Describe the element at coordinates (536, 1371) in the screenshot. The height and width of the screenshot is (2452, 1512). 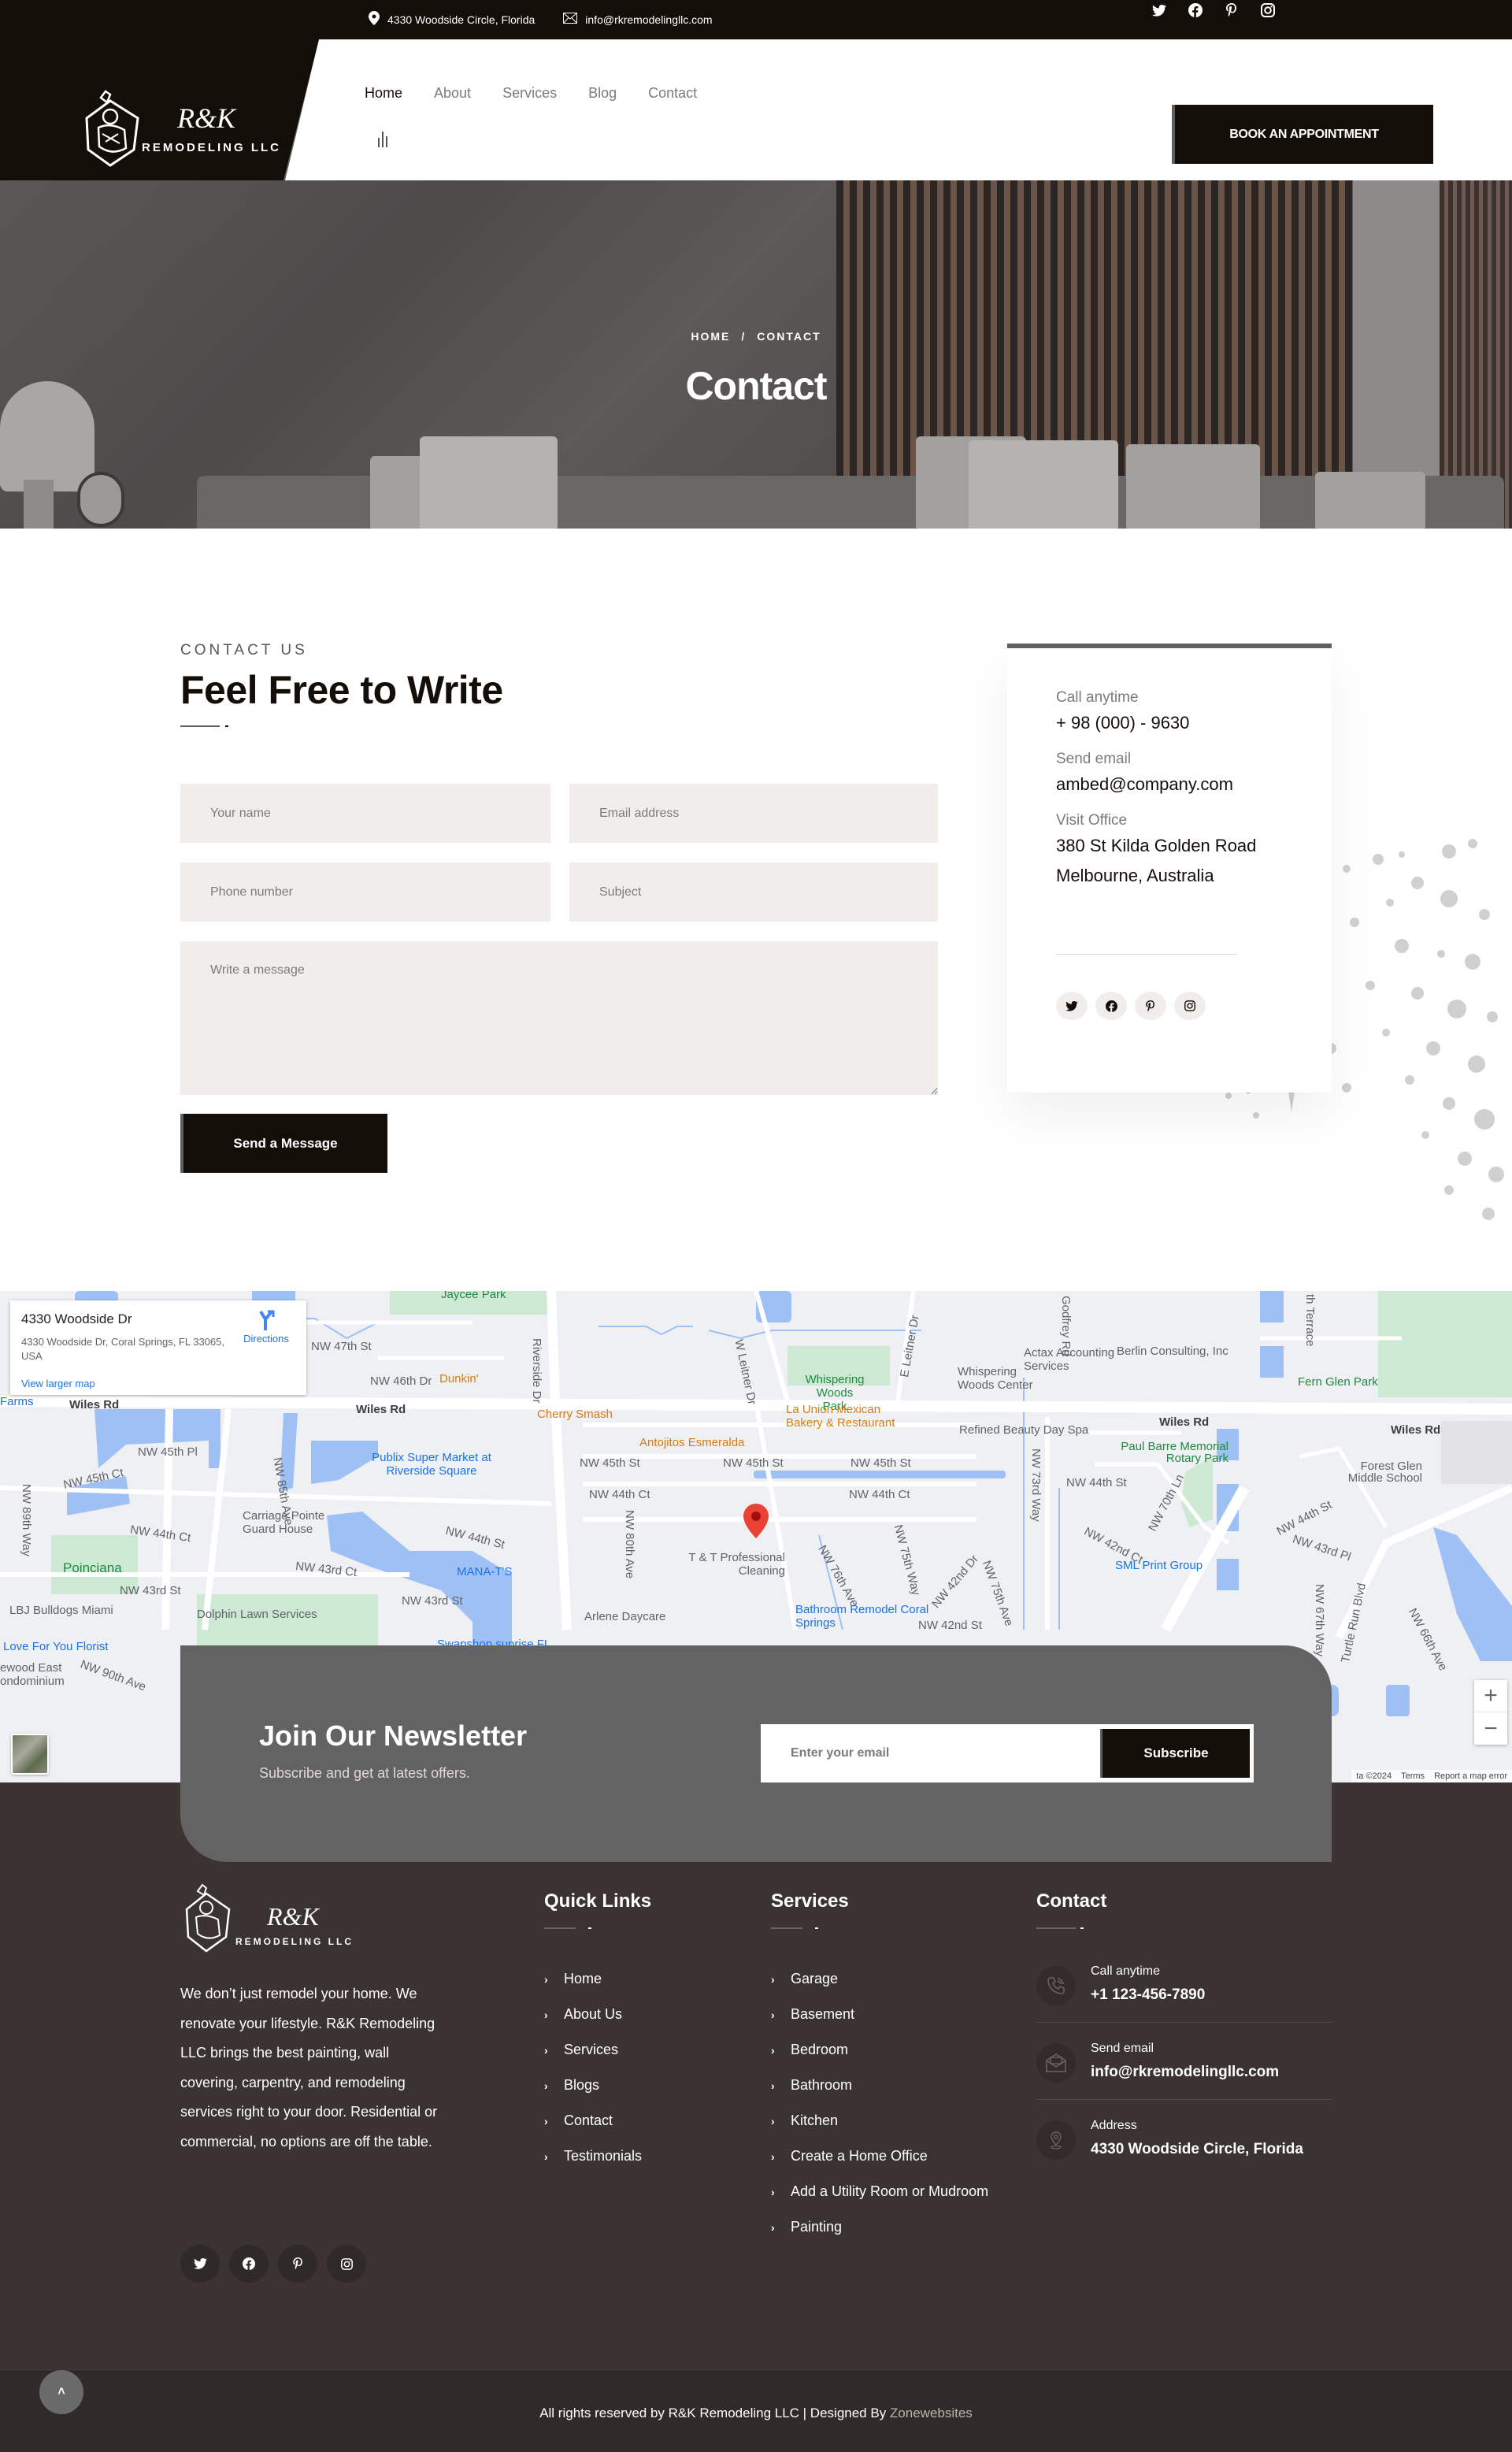
I see `map-label: Riverside Dr` at that location.